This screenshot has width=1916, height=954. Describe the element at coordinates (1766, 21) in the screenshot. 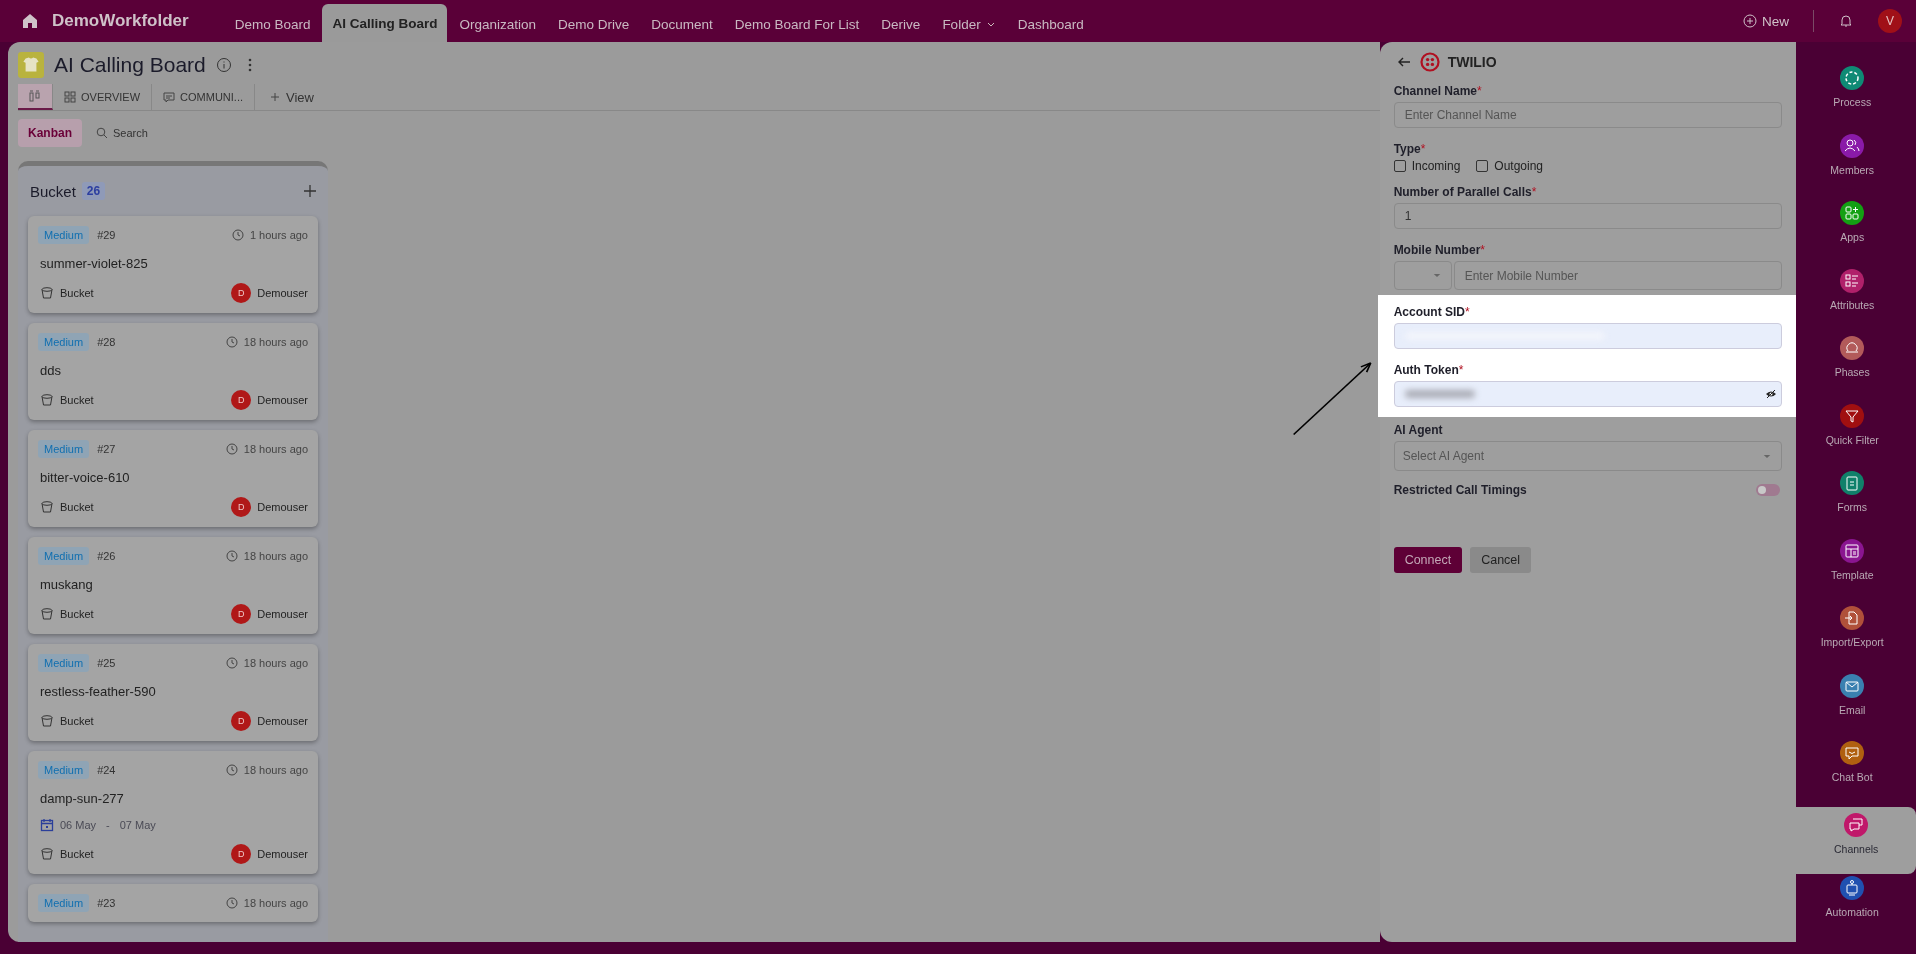

I see `new-button: New` at that location.